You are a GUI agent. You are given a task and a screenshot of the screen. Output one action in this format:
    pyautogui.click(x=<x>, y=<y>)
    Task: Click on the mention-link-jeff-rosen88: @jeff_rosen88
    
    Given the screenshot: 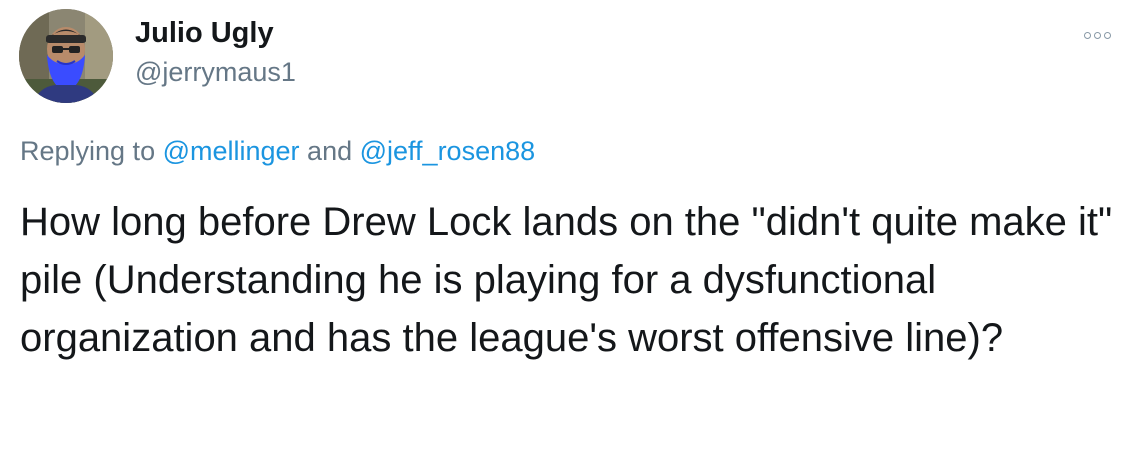 What is the action you would take?
    pyautogui.click(x=448, y=151)
    